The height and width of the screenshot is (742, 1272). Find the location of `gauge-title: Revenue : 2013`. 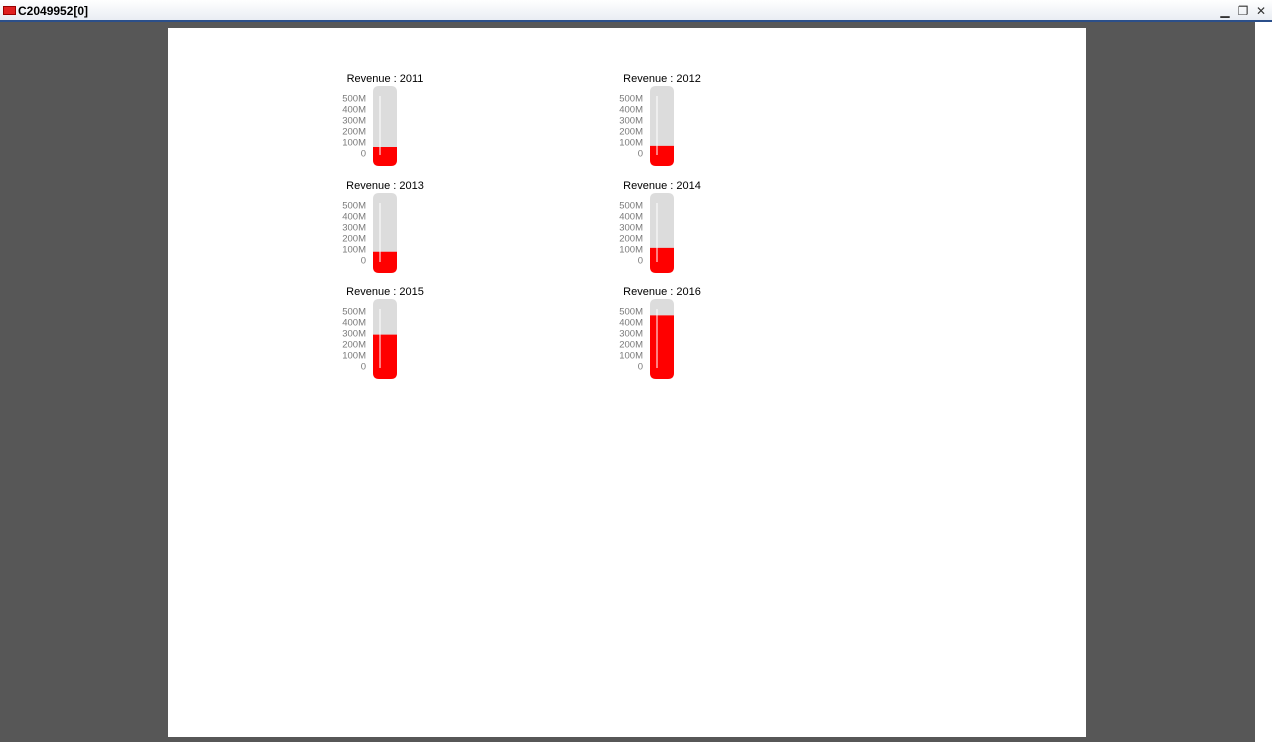

gauge-title: Revenue : 2013 is located at coordinates (385, 186).